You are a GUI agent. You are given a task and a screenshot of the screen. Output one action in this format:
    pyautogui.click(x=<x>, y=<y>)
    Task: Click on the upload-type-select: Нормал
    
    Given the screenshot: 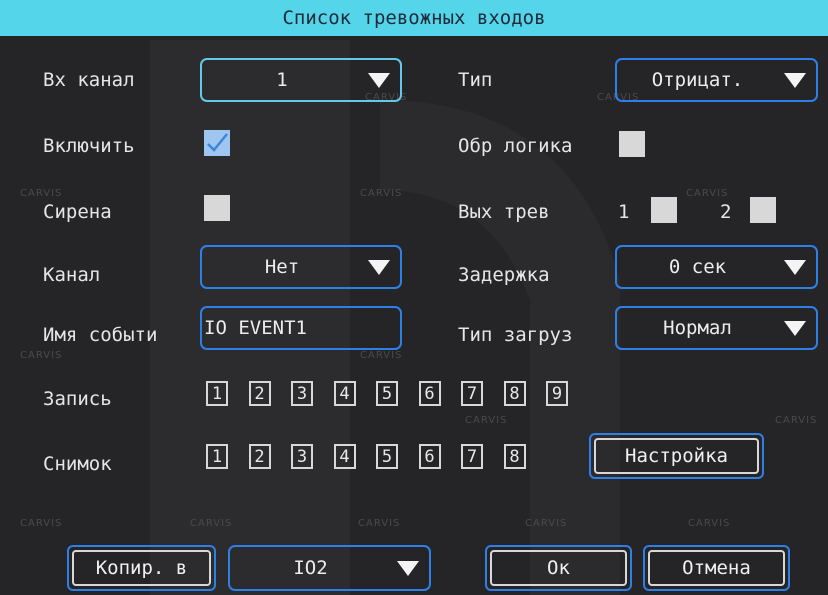 What is the action you would take?
    pyautogui.click(x=716, y=328)
    